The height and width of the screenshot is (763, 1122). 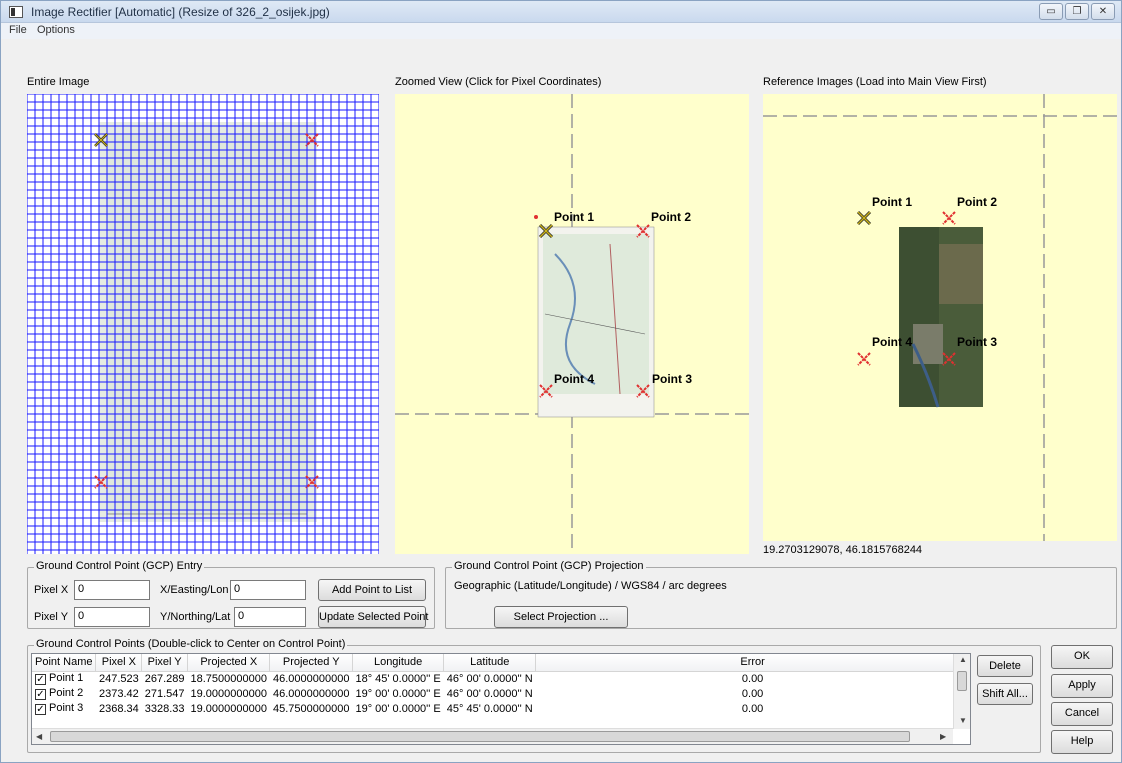 I want to click on point-name: Point 1, so click(x=66, y=678).